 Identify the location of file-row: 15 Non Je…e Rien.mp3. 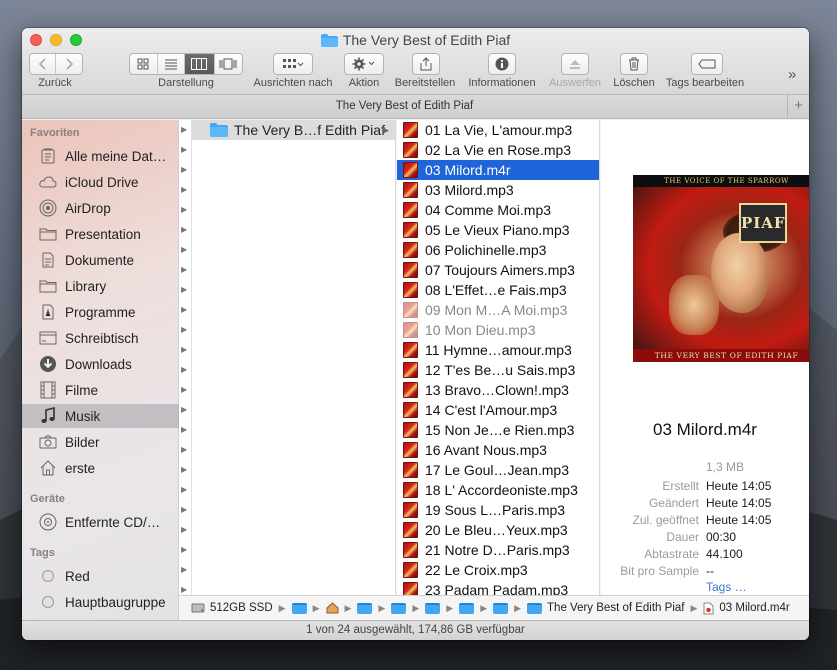
(498, 430).